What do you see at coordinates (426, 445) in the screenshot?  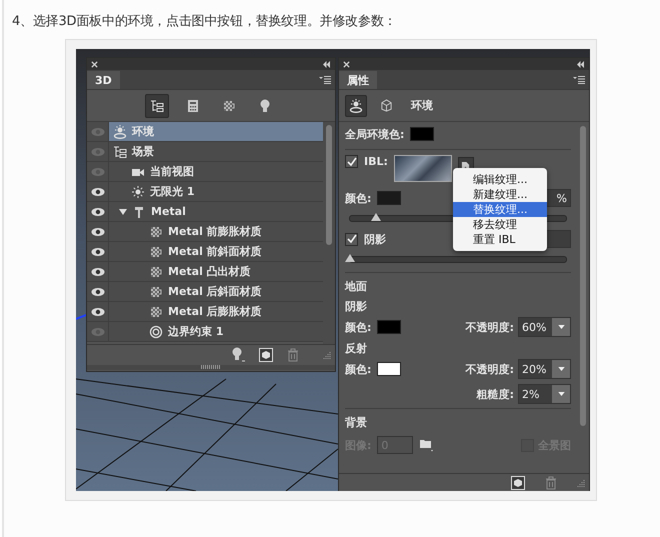 I see `folder-icon` at bounding box center [426, 445].